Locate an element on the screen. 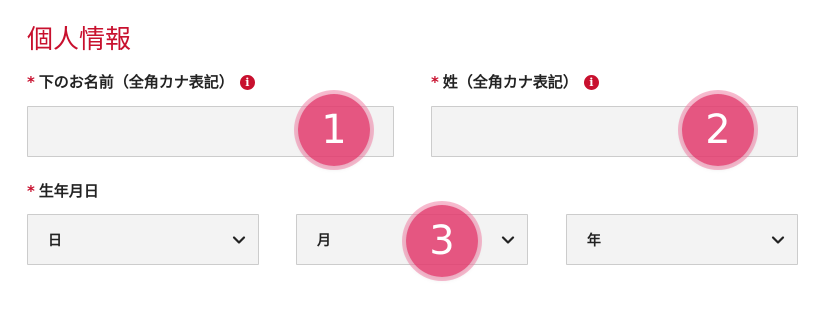 The width and height of the screenshot is (826, 311). birth-day-select: 日 is located at coordinates (143, 239).